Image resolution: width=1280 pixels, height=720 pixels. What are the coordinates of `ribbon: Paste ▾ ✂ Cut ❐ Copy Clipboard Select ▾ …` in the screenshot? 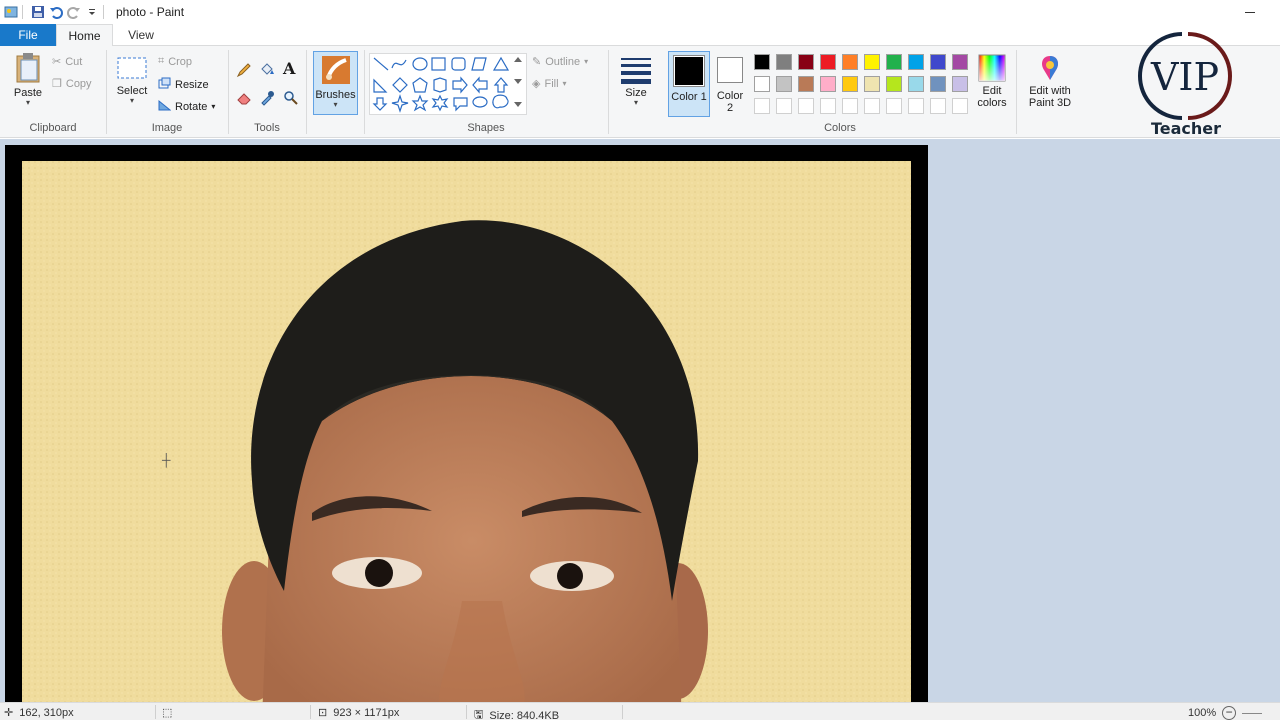 It's located at (640, 92).